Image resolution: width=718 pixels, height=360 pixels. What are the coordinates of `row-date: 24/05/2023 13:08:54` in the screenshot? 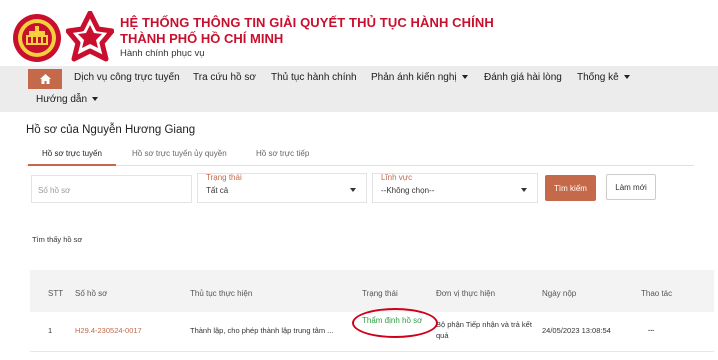 It's located at (576, 330).